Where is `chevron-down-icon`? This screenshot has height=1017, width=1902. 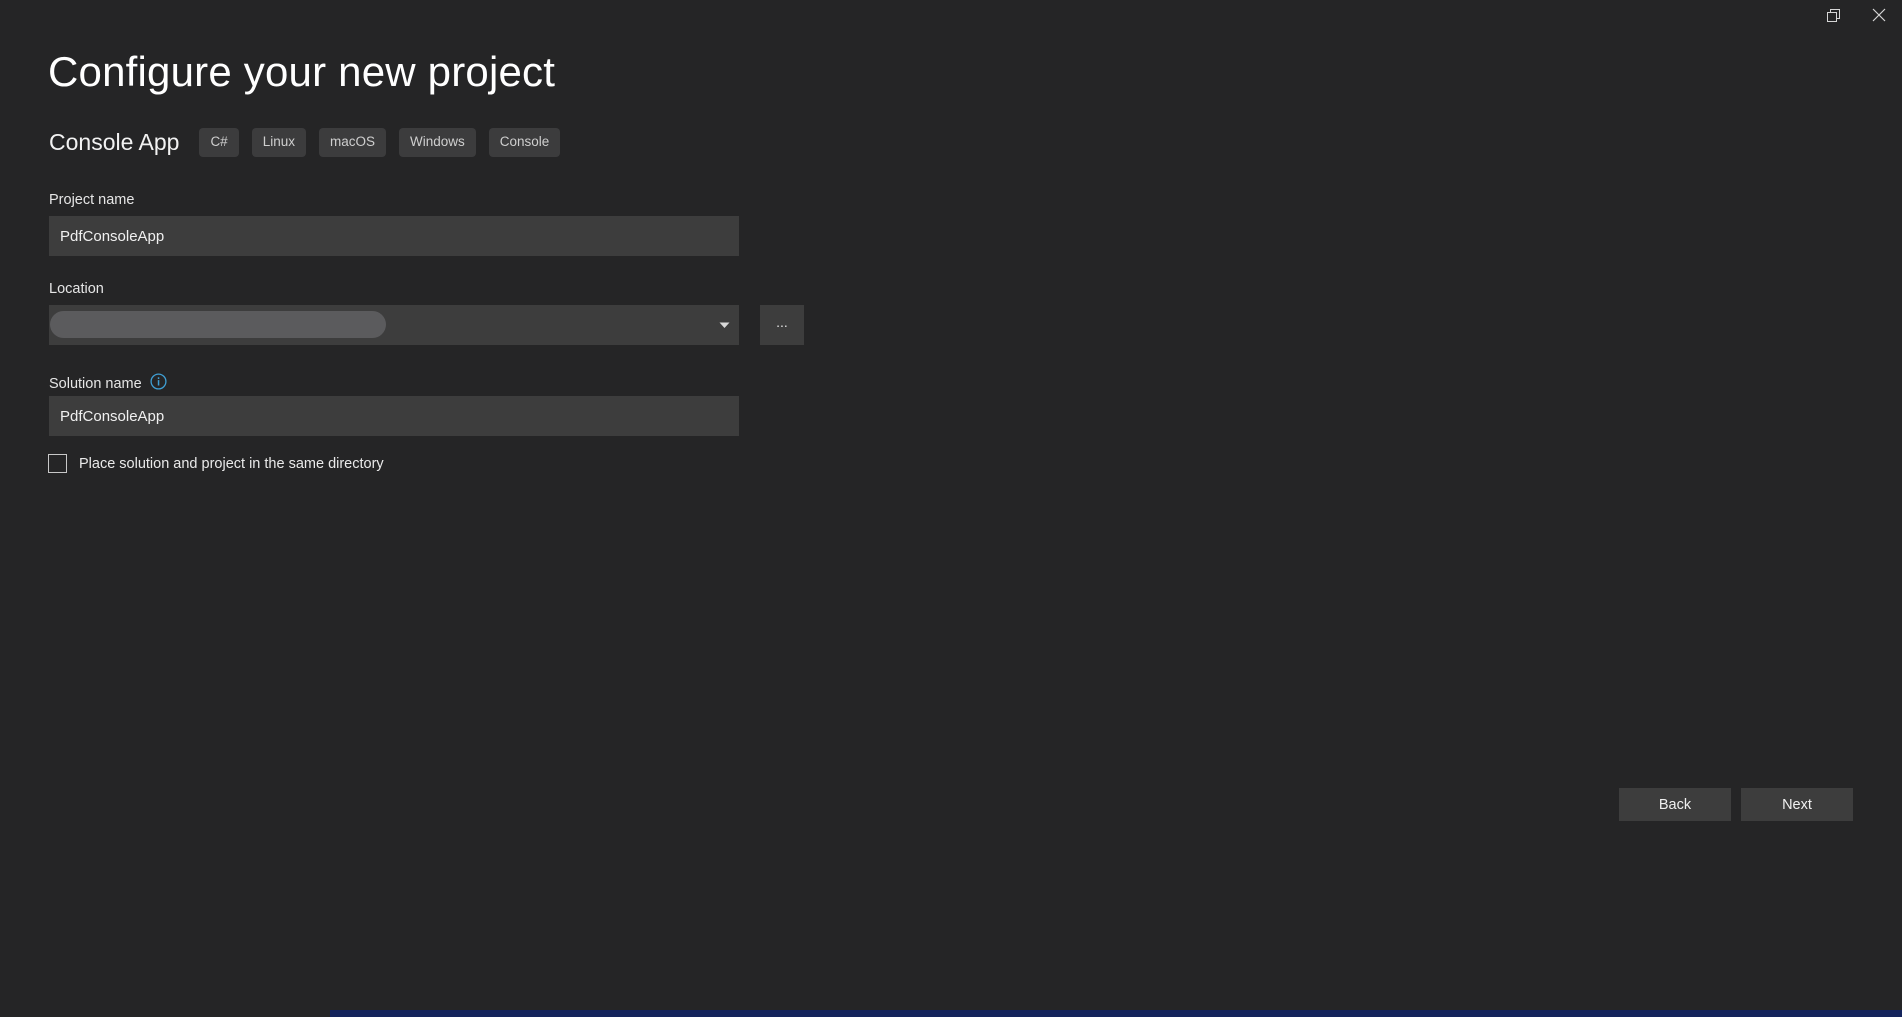 chevron-down-icon is located at coordinates (724, 325).